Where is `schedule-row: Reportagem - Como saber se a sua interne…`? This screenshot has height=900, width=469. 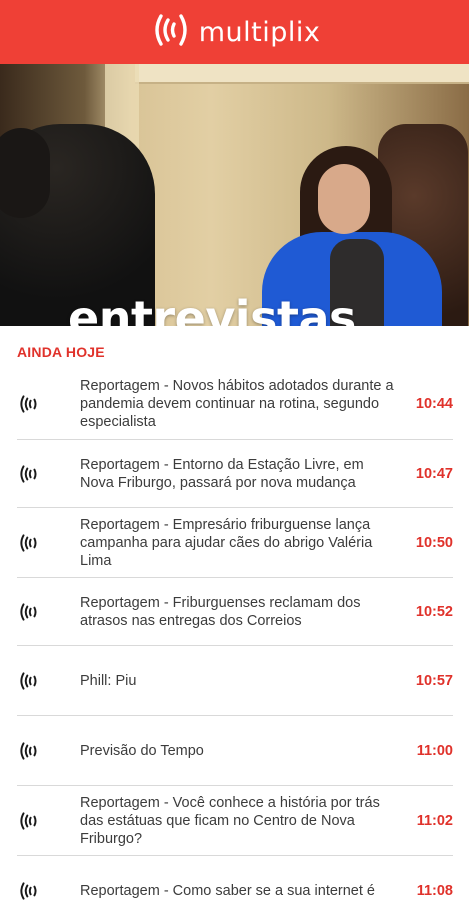
schedule-row: Reportagem - Como saber se a sua interne… is located at coordinates (235, 878).